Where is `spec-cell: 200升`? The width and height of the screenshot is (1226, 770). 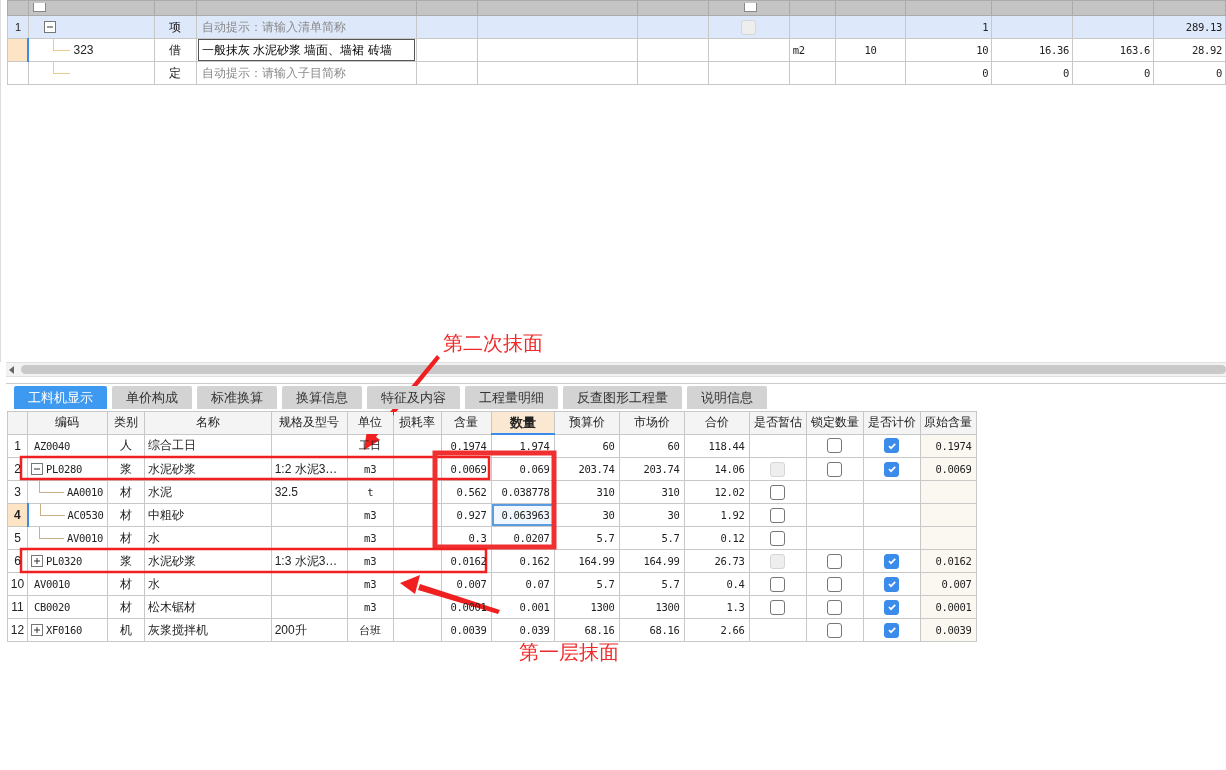
spec-cell: 200升 is located at coordinates (290, 629).